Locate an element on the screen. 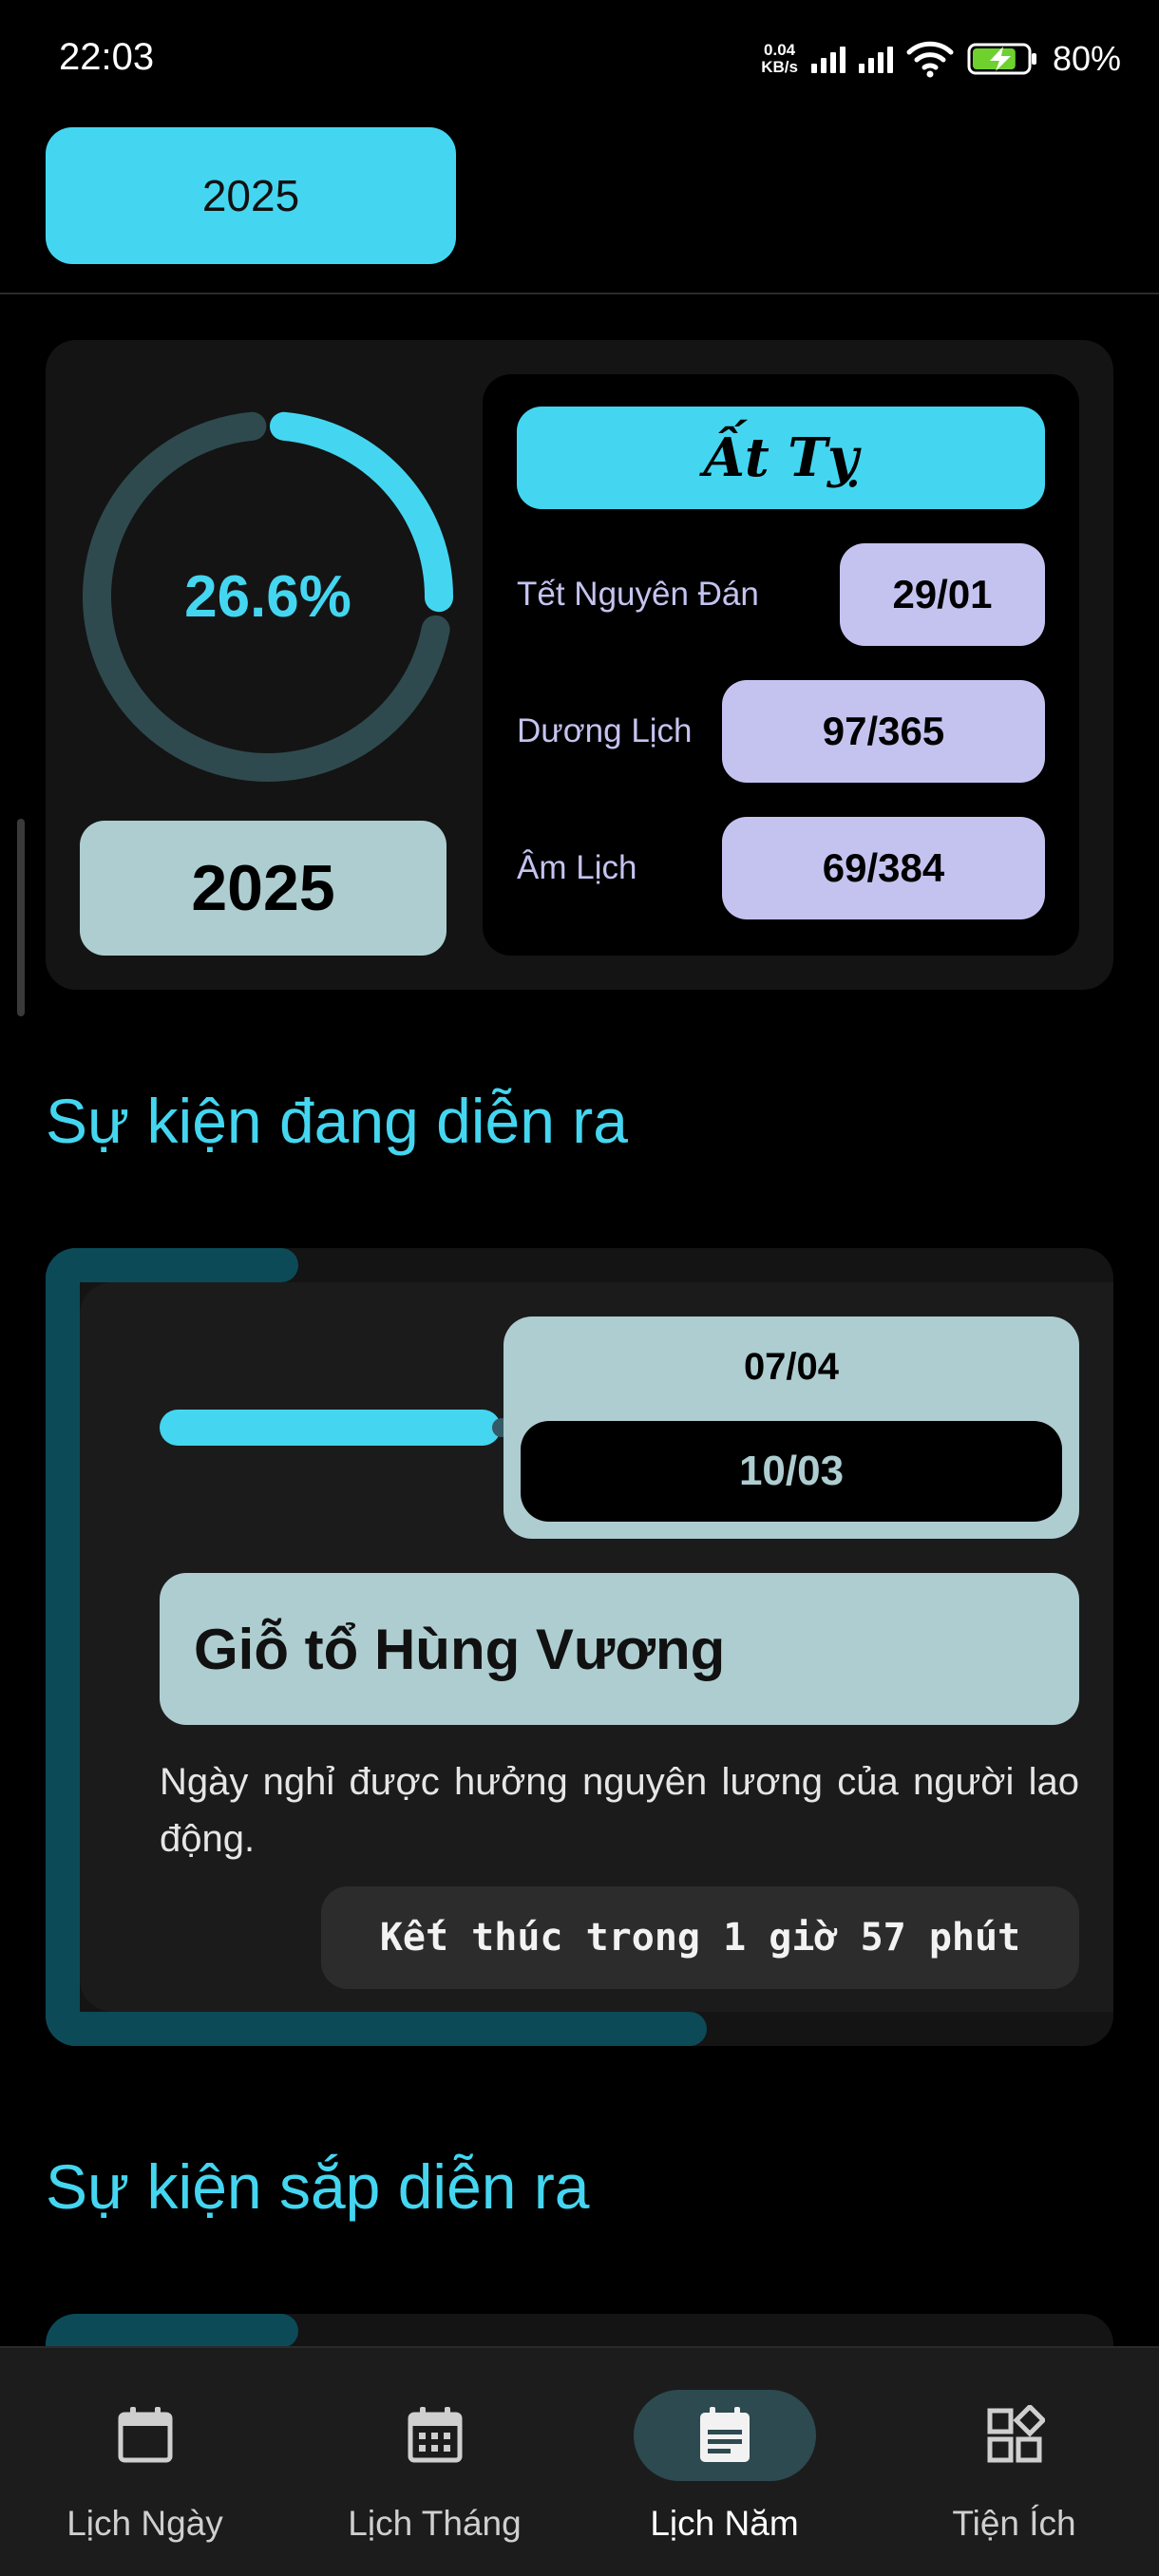  info-label: Âm Lịch is located at coordinates (577, 867).